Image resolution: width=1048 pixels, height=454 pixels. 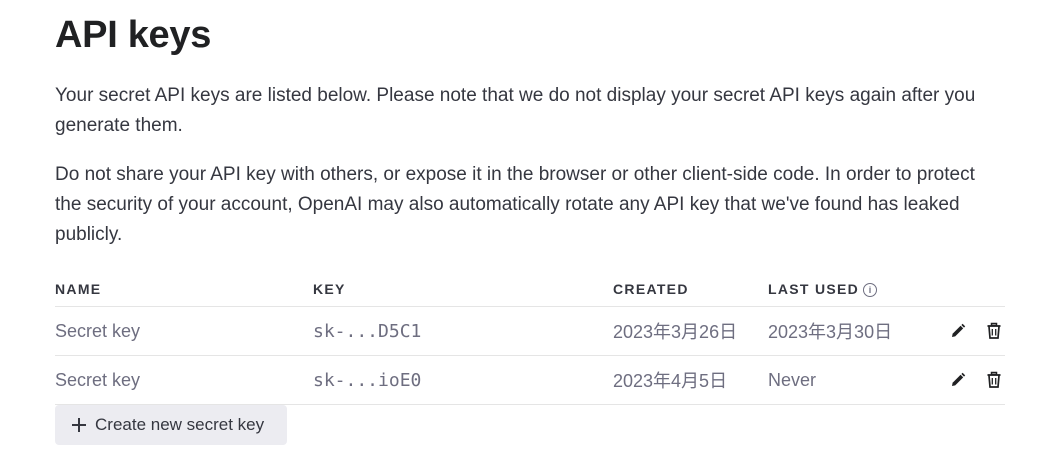 What do you see at coordinates (463, 331) in the screenshot?
I see `key-value: sk-...D5C1` at bounding box center [463, 331].